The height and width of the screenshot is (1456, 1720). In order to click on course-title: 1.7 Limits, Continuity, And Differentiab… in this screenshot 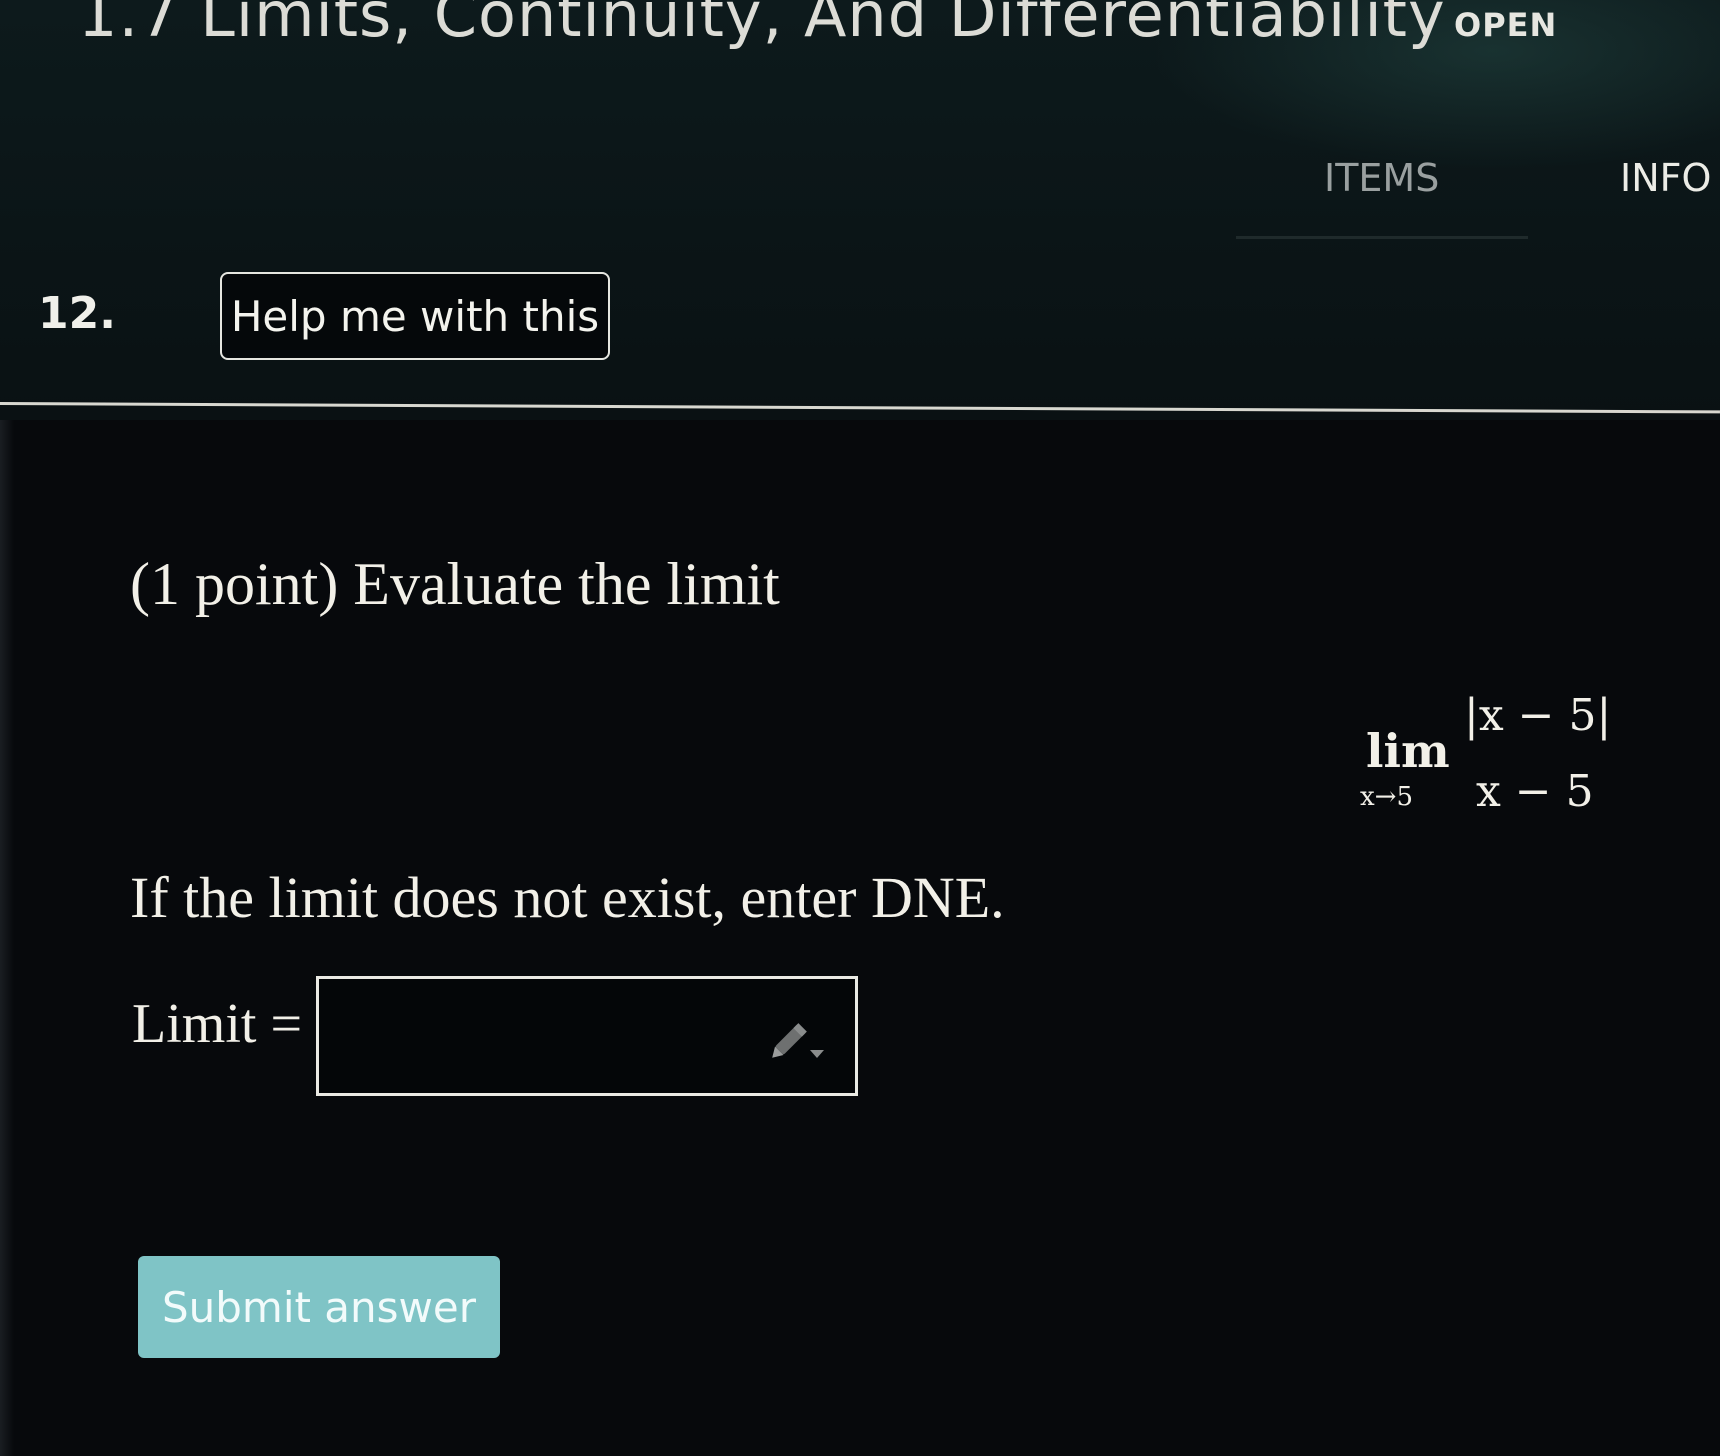, I will do `click(762, 25)`.